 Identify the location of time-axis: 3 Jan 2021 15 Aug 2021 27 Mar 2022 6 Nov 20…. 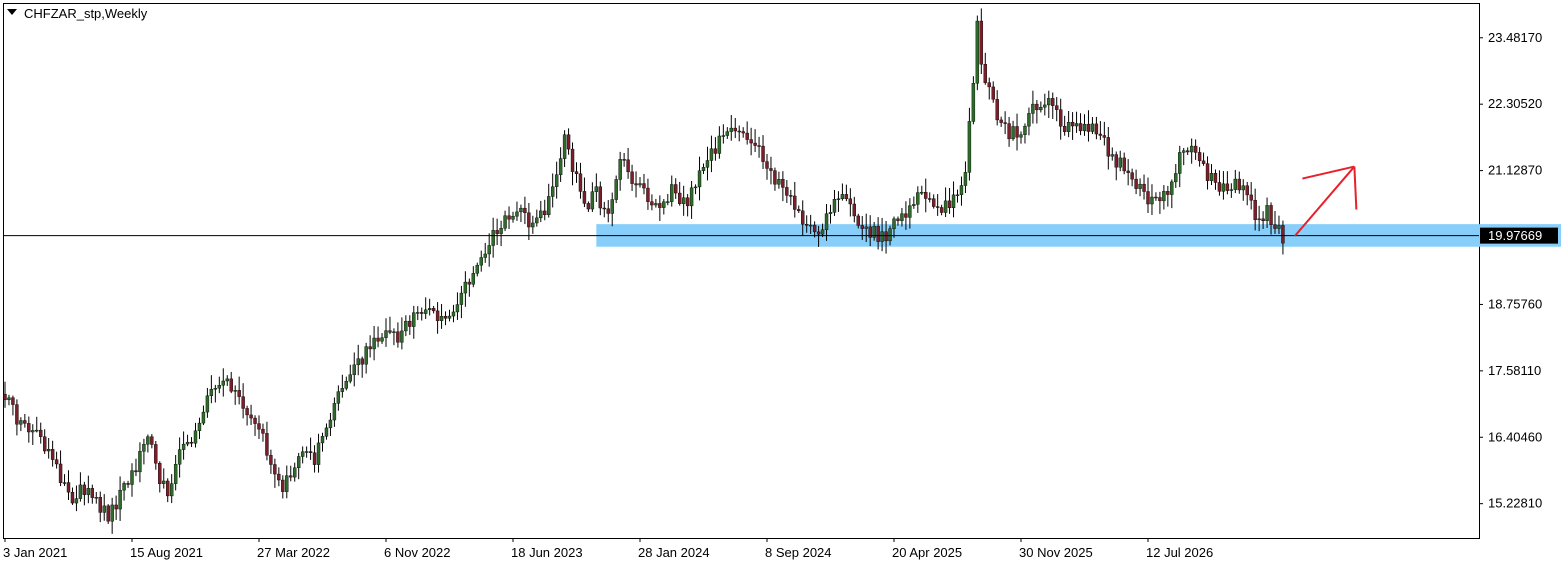
(608, 549).